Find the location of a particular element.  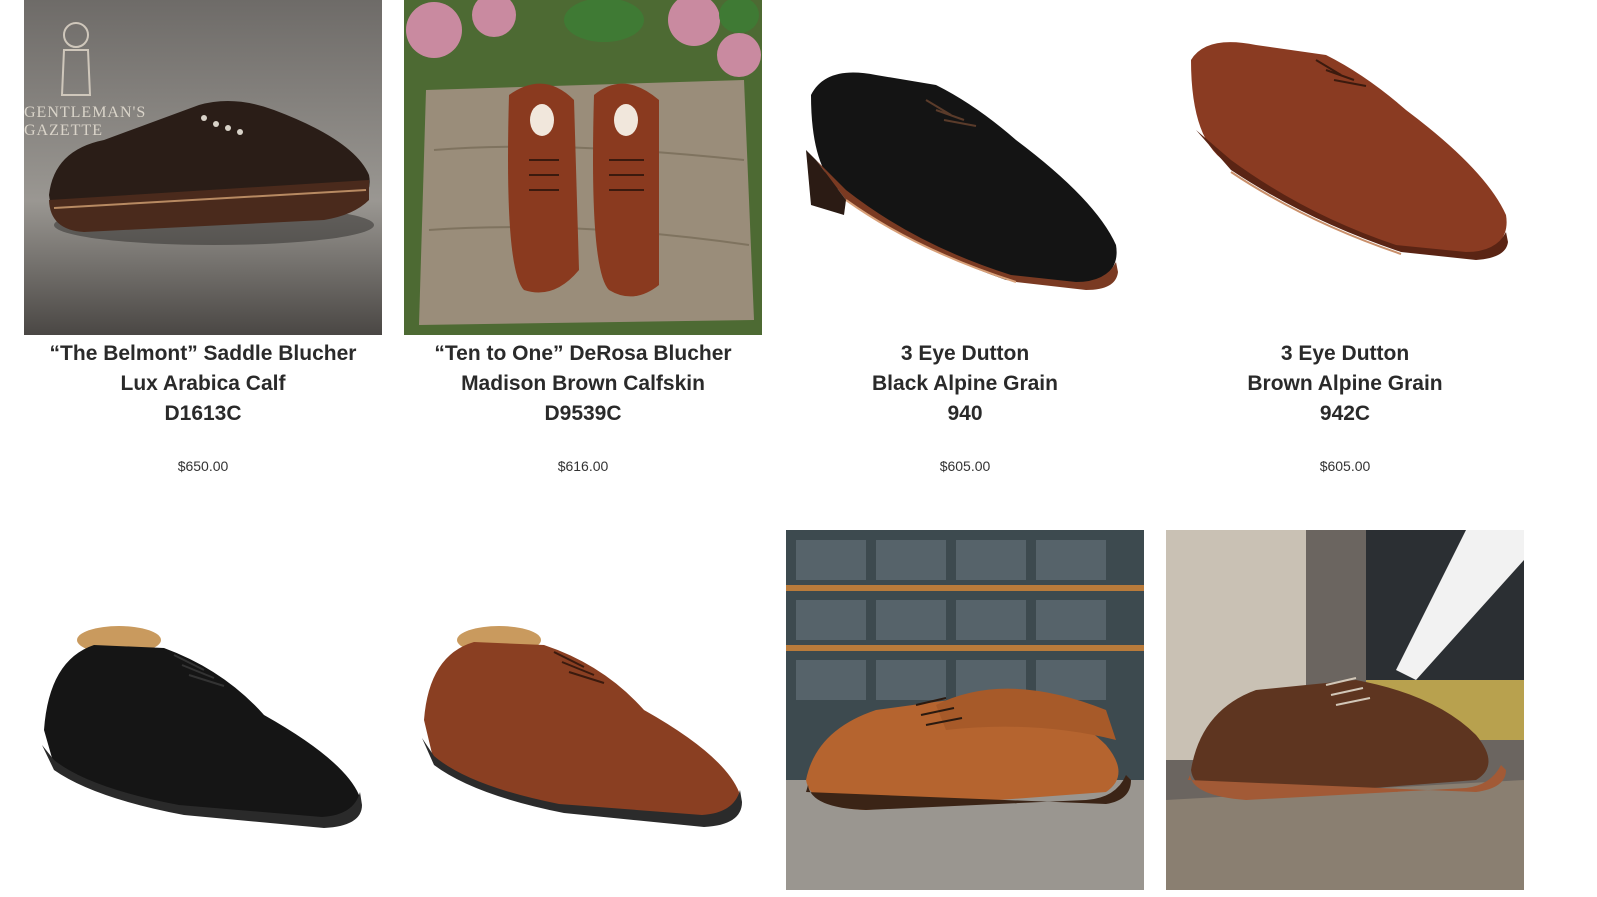

title-line: 940 is located at coordinates (965, 413).